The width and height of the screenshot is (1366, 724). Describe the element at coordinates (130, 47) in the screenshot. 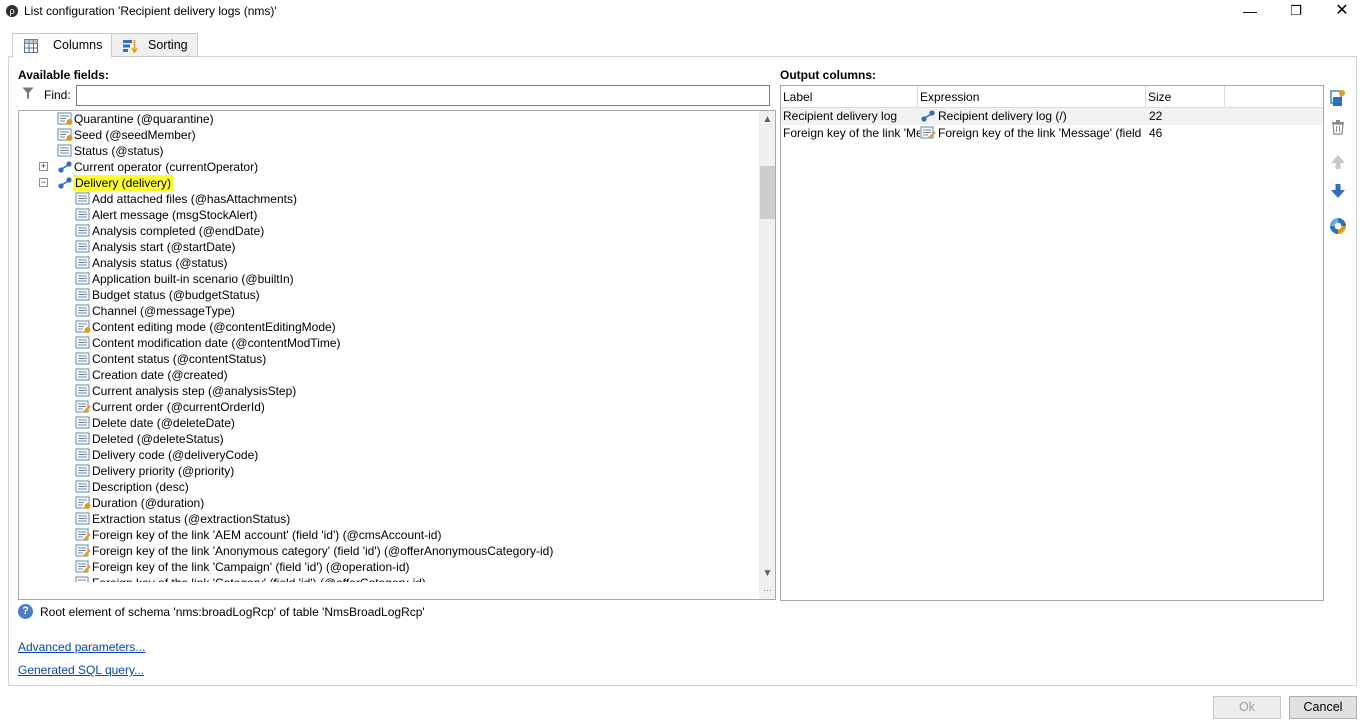

I see `sort-icon` at that location.